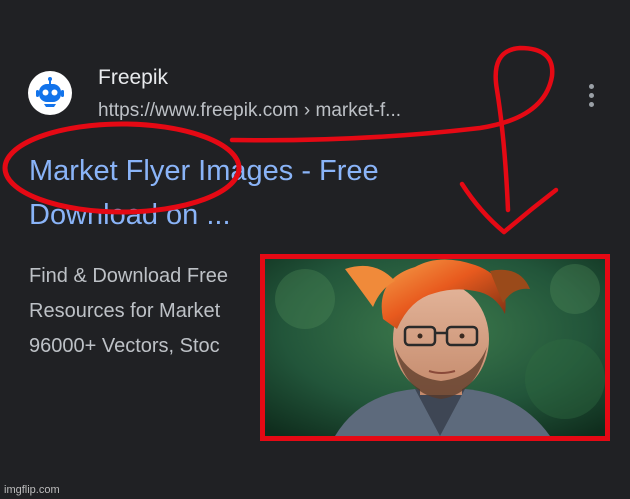 The height and width of the screenshot is (499, 630). Describe the element at coordinates (592, 97) in the screenshot. I see `more-vert-icon` at that location.